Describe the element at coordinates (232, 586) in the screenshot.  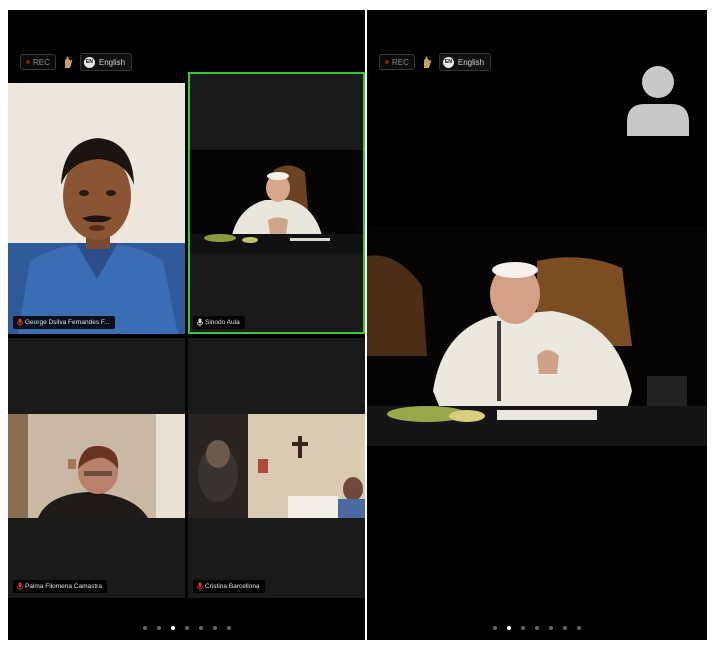
I see `participant-name: Cristina Barcellona` at that location.